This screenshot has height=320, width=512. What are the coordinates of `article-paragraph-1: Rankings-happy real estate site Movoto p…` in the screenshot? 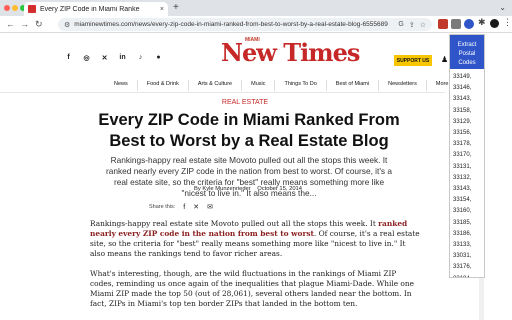 It's located at (255, 239).